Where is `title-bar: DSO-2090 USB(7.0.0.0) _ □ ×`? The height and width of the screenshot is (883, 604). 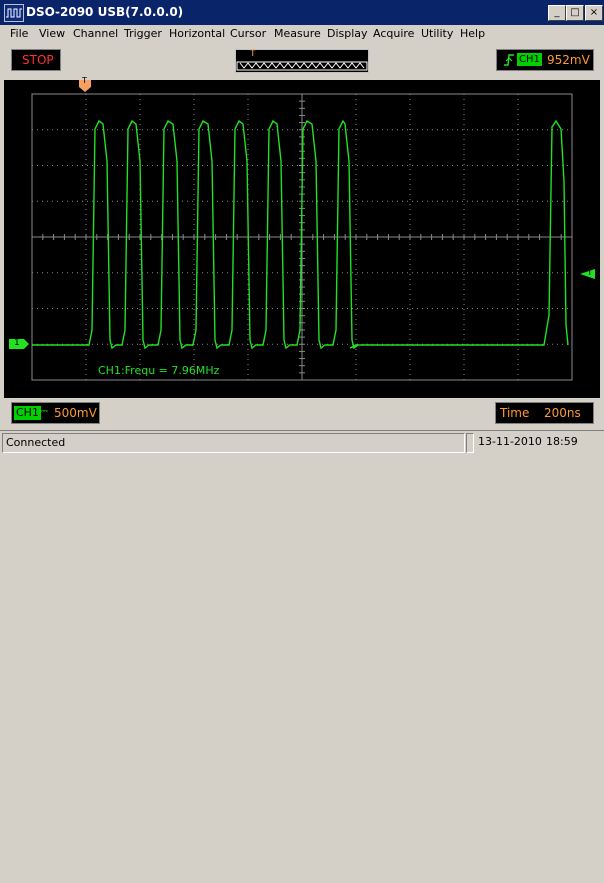 title-bar: DSO-2090 USB(7.0.0.0) _ □ × is located at coordinates (302, 12).